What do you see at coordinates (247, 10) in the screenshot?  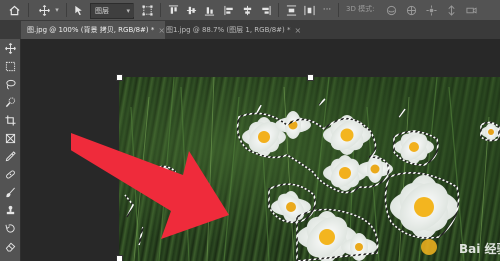 I see `align-horizontal-center-icon` at bounding box center [247, 10].